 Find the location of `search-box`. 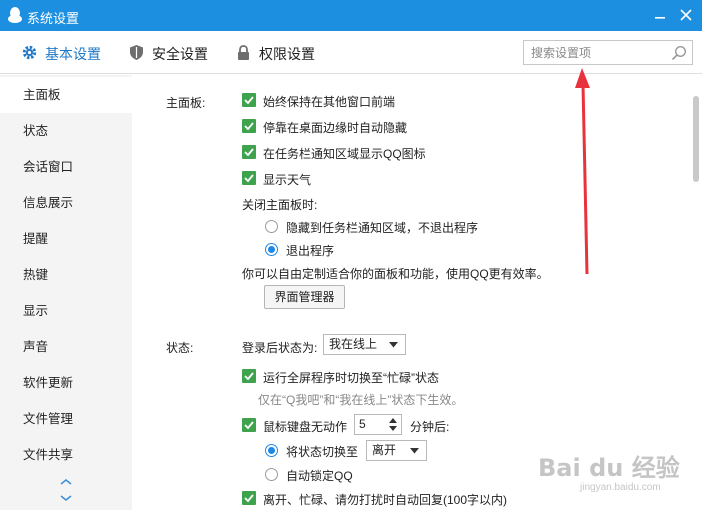

search-box is located at coordinates (608, 52).